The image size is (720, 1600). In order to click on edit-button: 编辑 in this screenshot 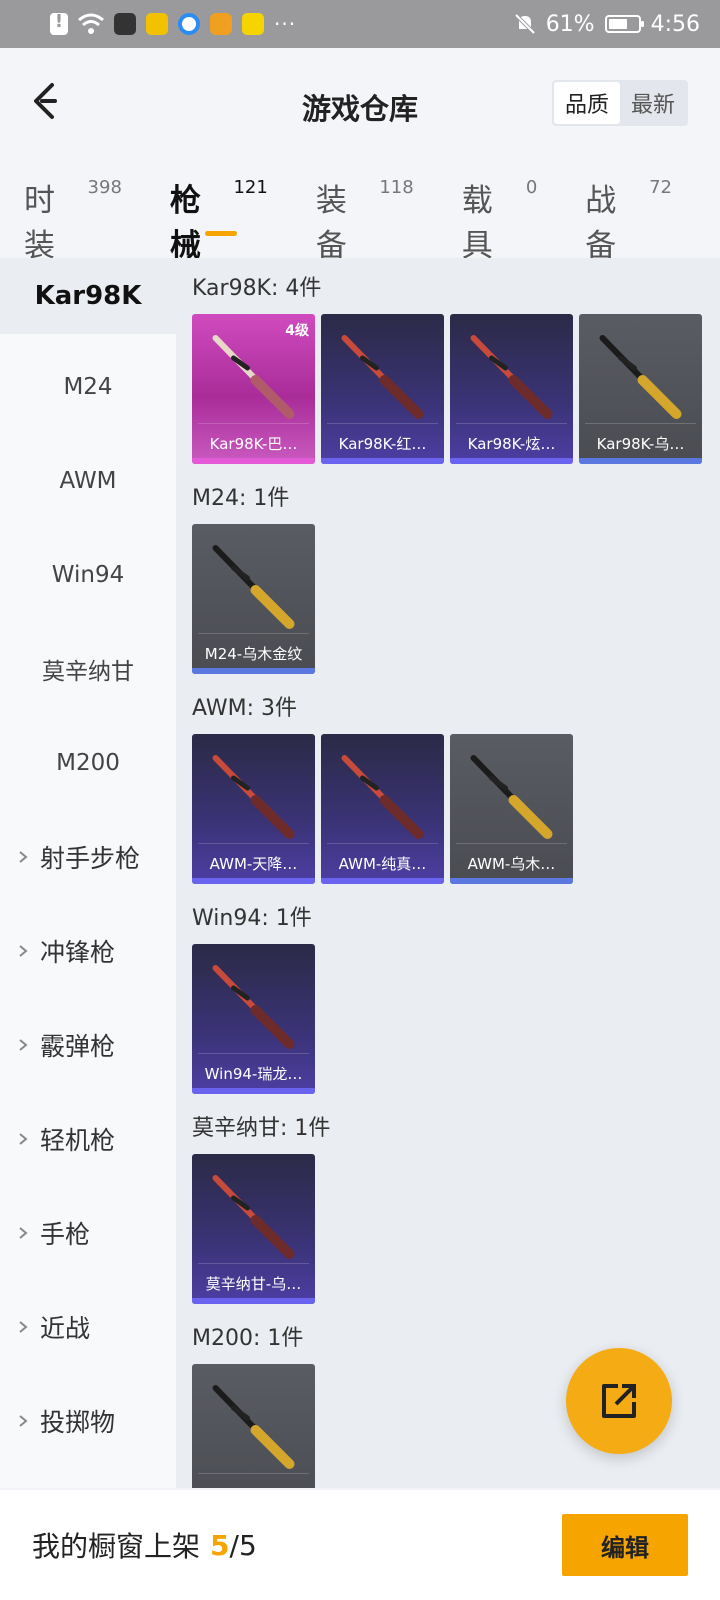, I will do `click(625, 1545)`.